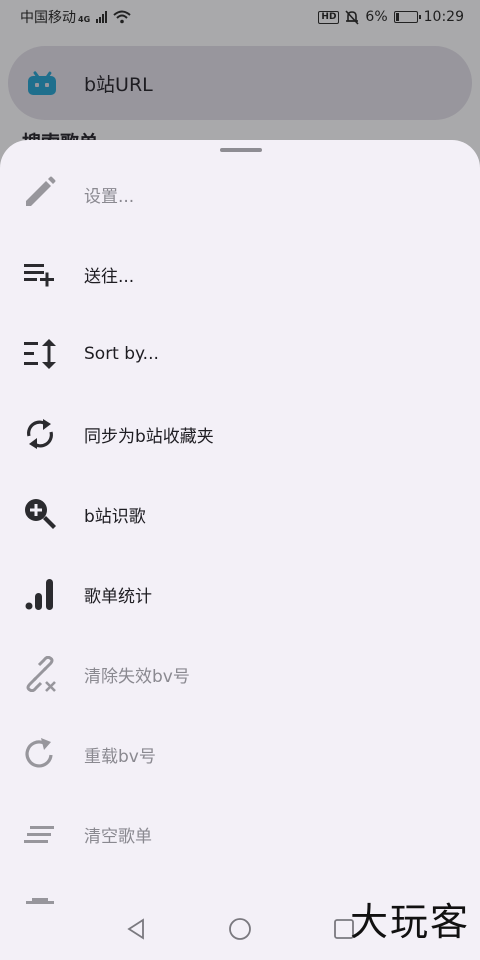 The width and height of the screenshot is (480, 960). I want to click on playlist-add-icon, so click(40, 274).